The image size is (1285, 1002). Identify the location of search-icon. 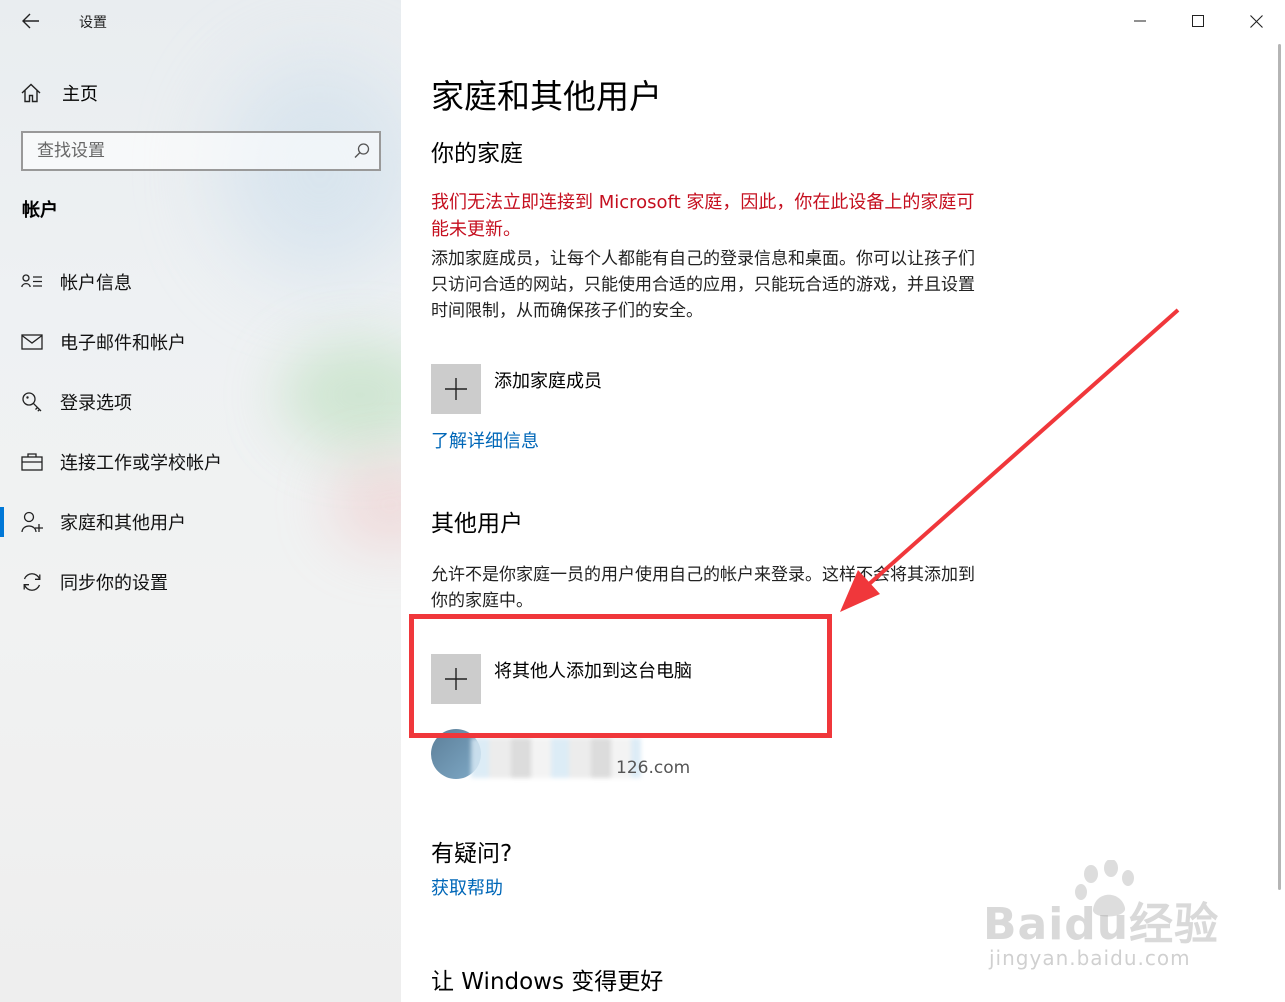
(362, 151).